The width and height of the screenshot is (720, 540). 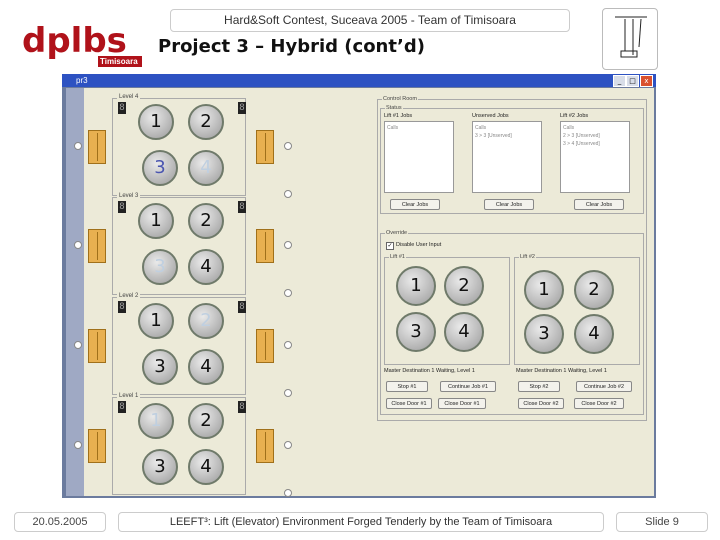 I want to click on list-item: 3 > 3 [Unserved], so click(x=507, y=136).